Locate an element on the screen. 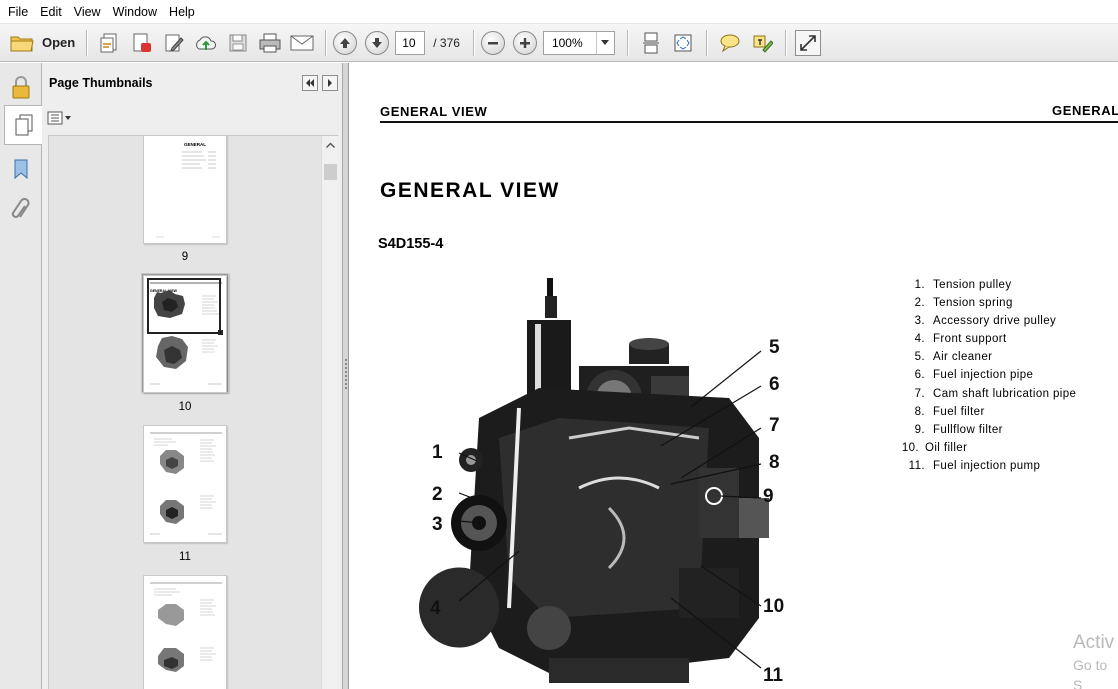 This screenshot has height=689, width=1118. scroll-up-button is located at coordinates (330, 145).